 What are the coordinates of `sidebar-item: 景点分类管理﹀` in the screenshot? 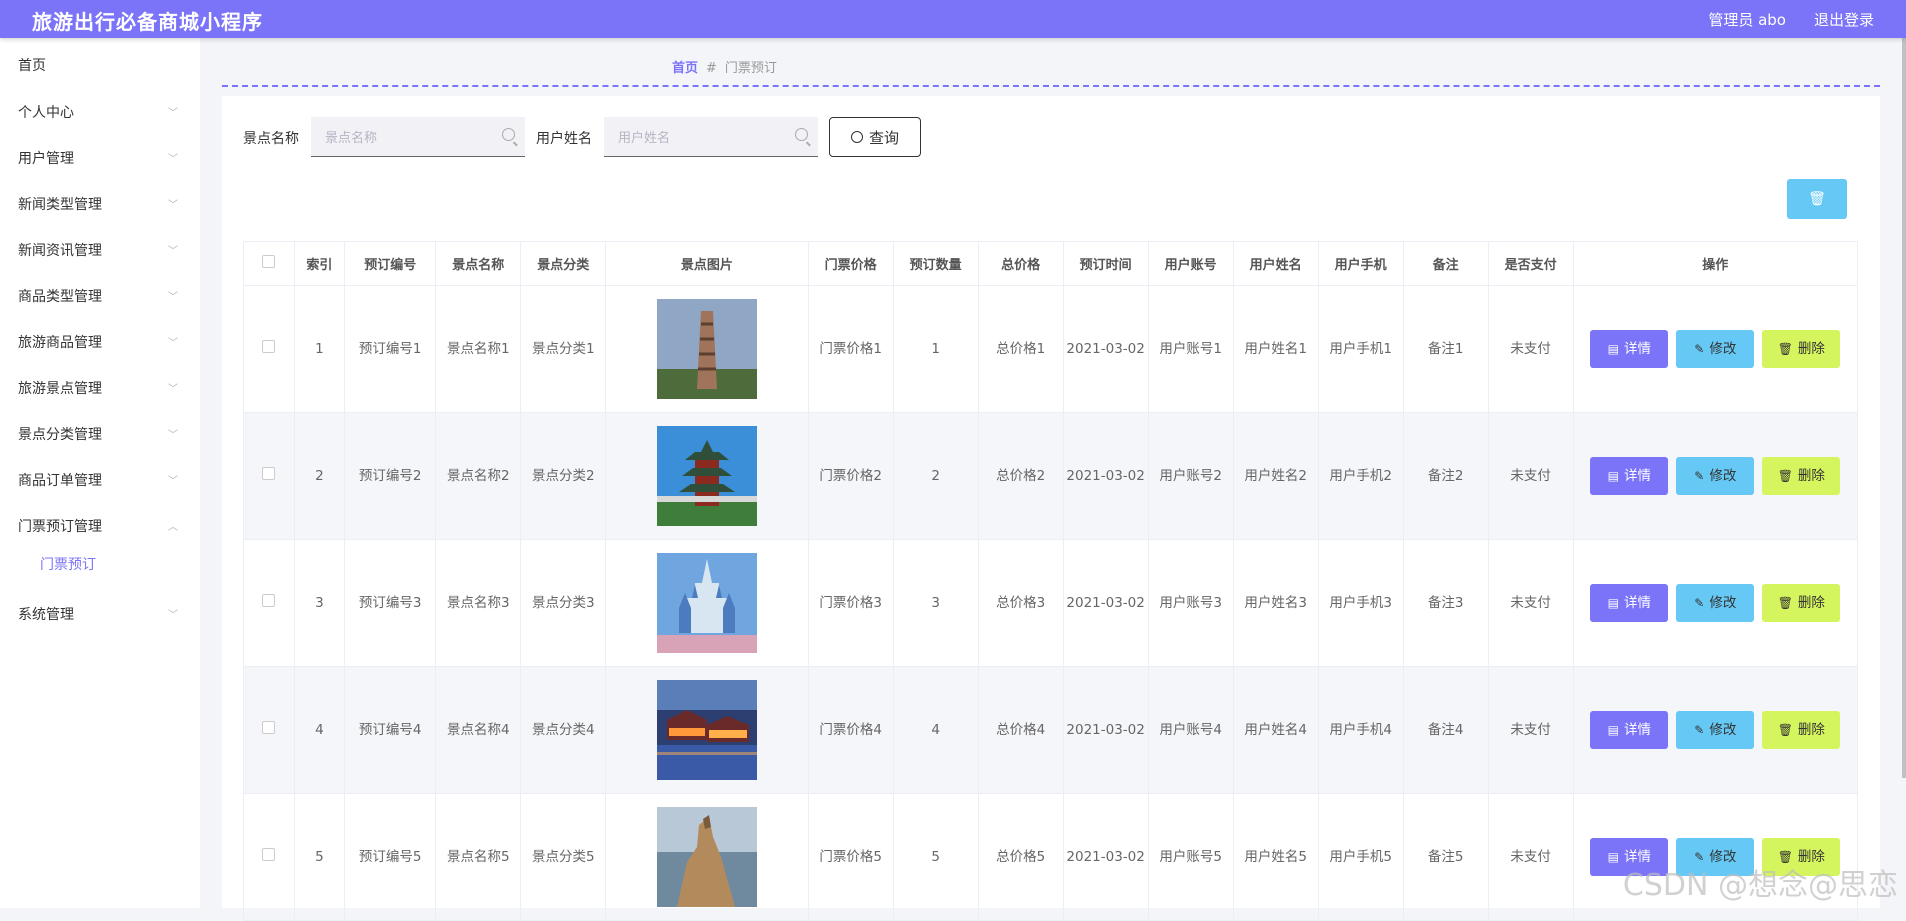 It's located at (100, 434).